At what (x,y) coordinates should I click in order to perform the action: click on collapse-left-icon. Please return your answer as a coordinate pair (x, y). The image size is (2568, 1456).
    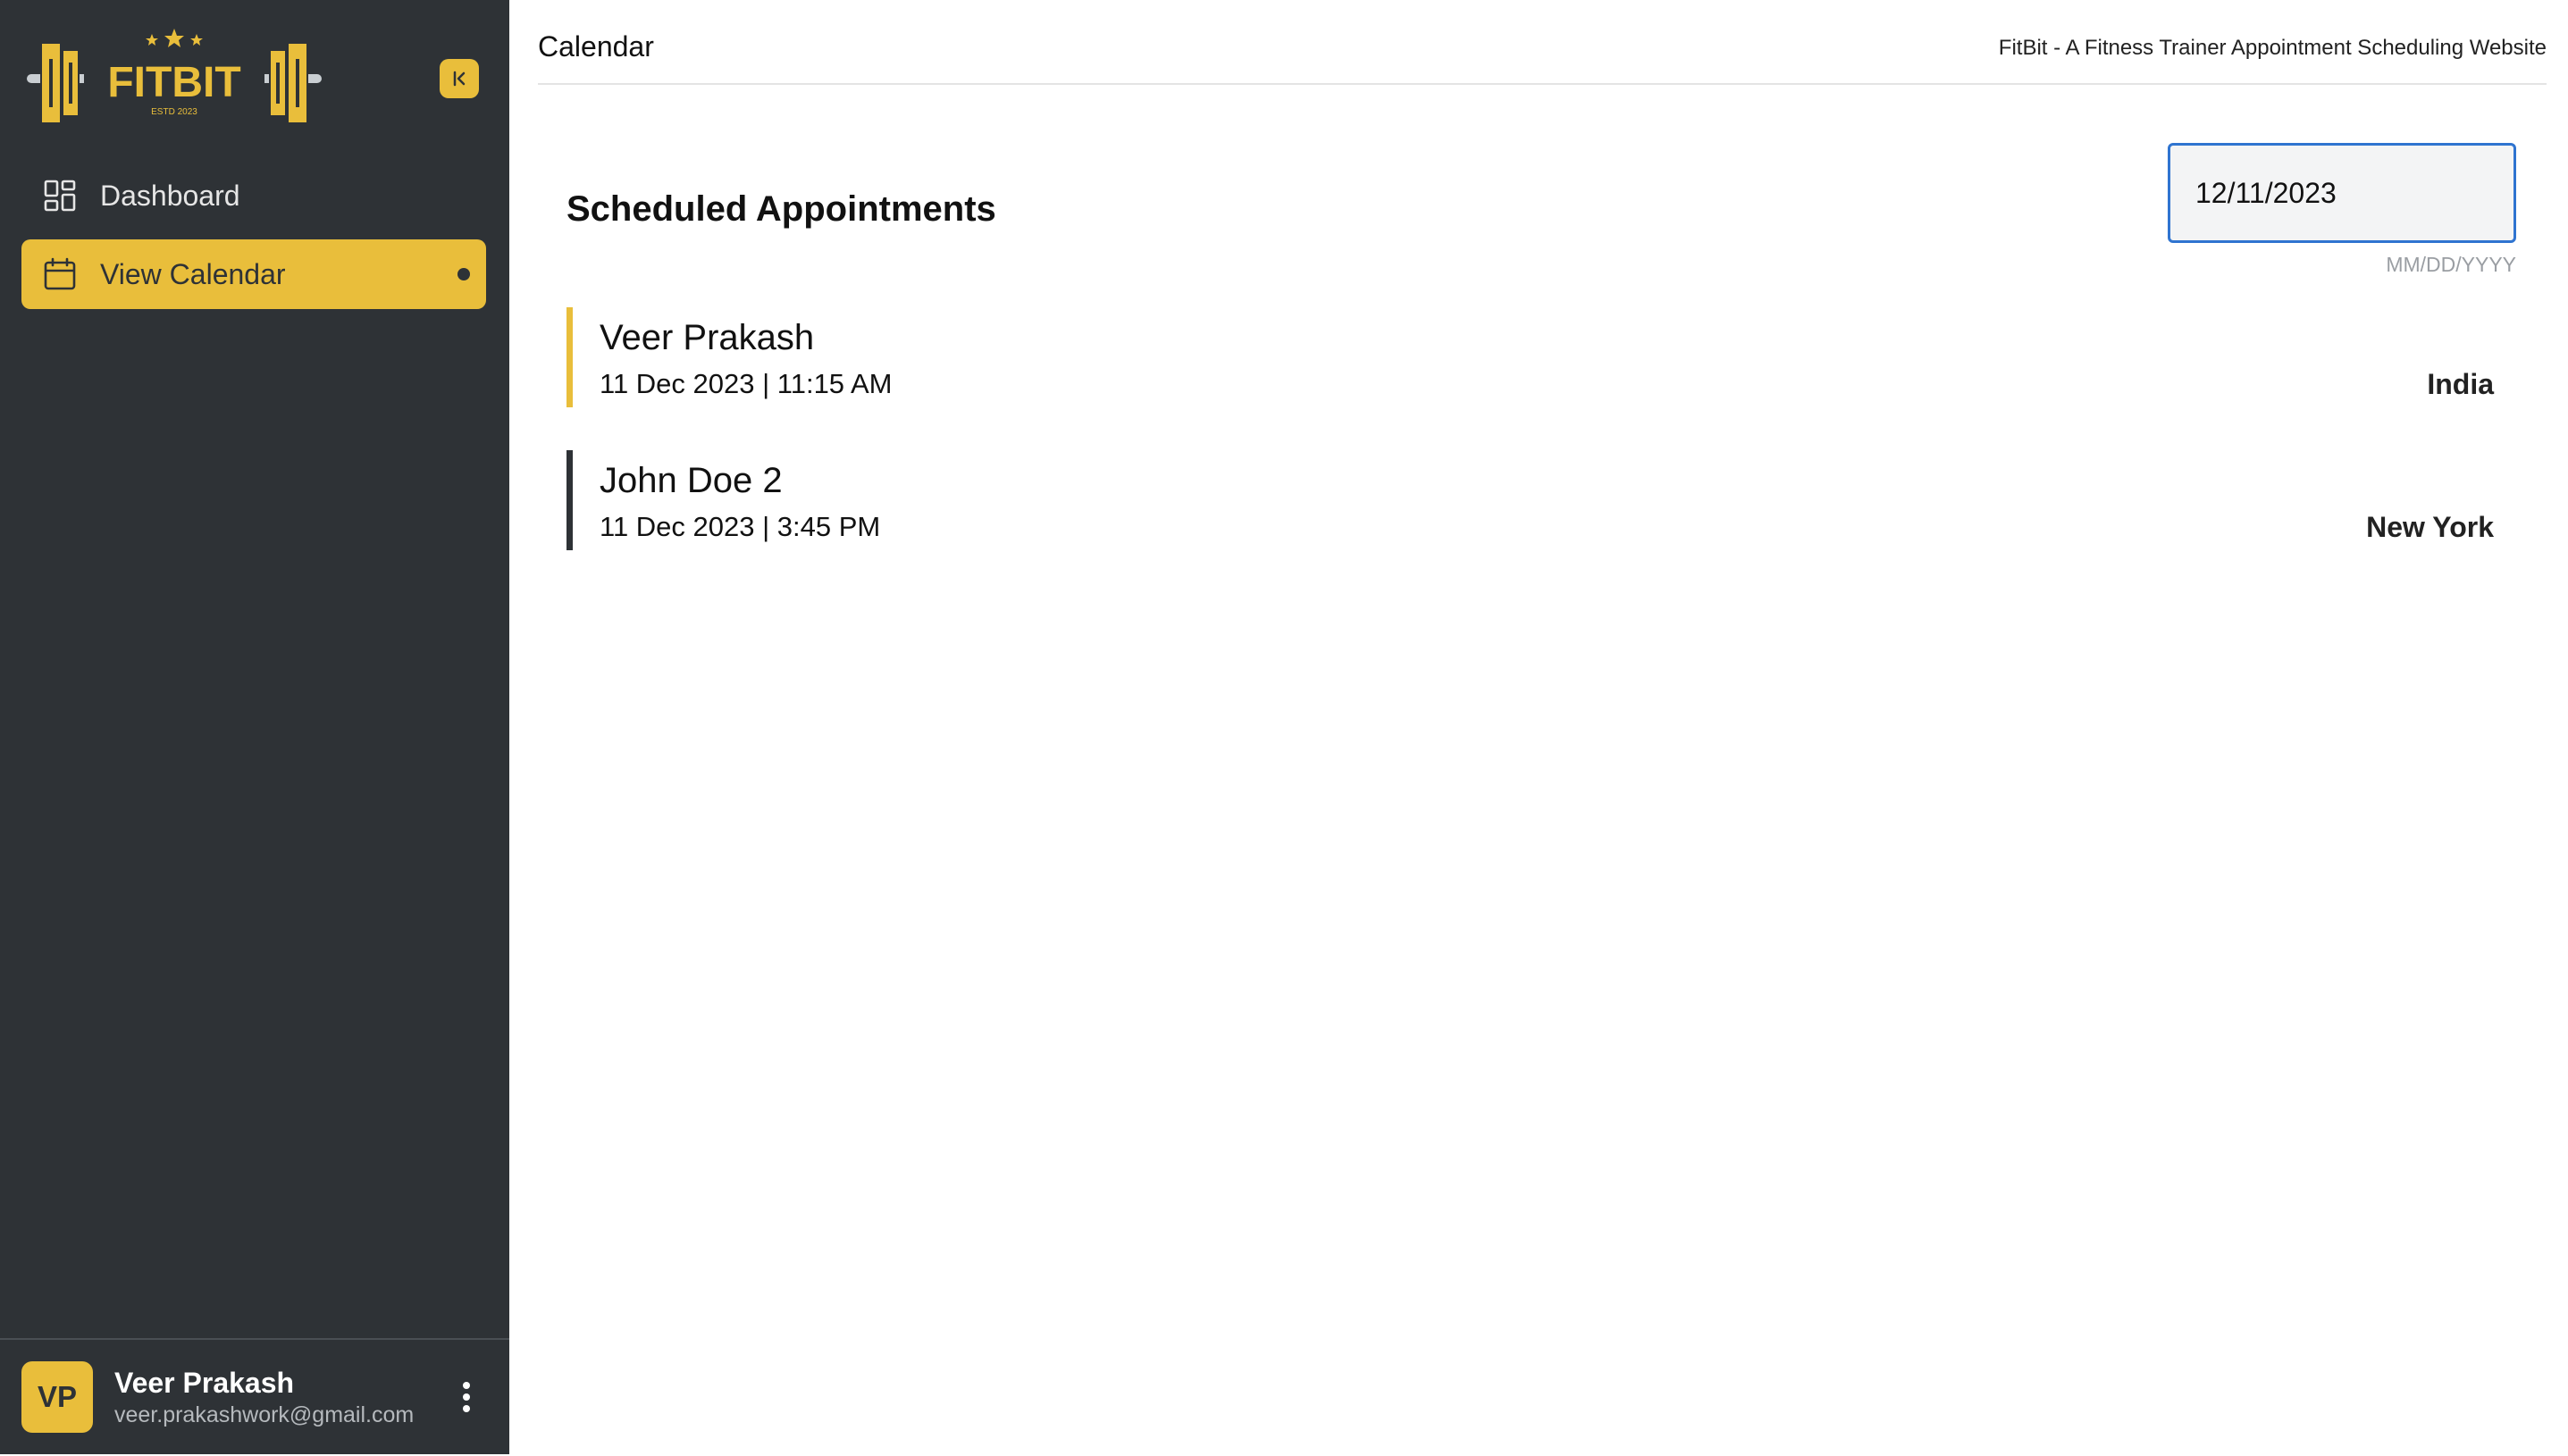
    Looking at the image, I should click on (459, 79).